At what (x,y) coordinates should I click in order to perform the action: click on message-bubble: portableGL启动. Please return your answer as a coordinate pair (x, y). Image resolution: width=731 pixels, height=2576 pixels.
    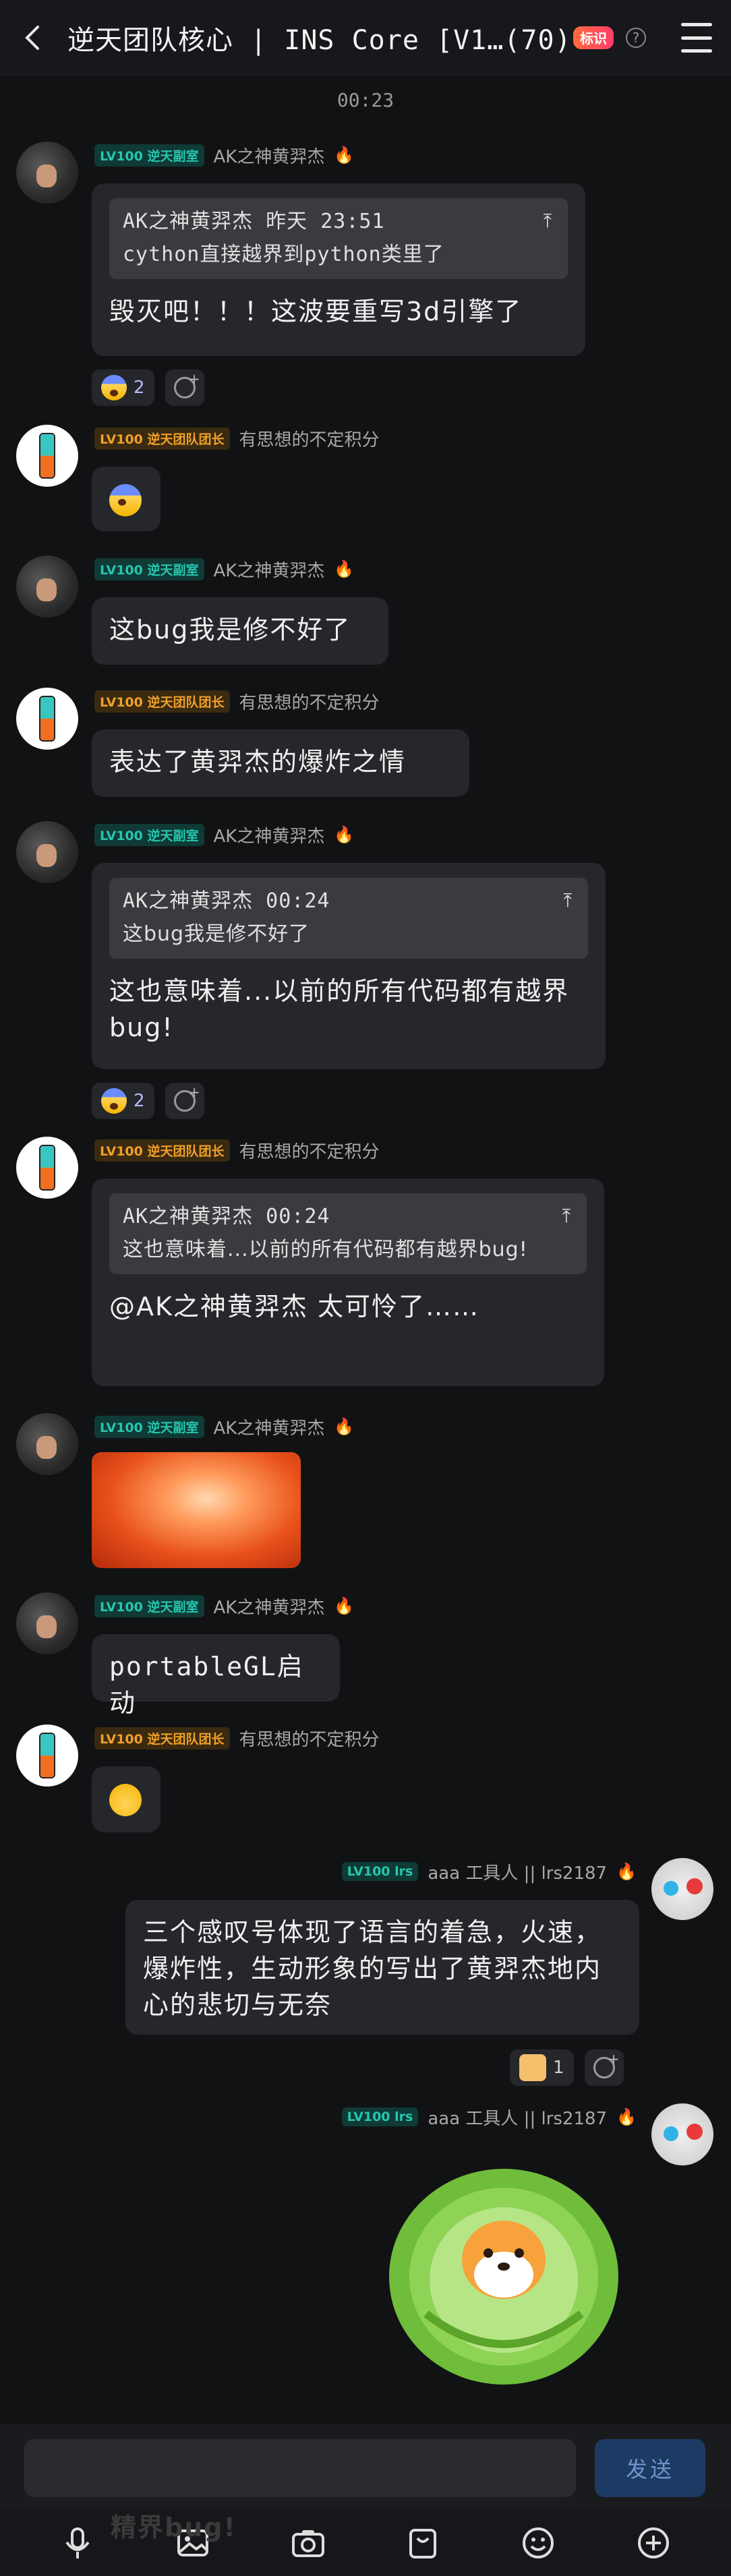
    Looking at the image, I should click on (216, 1676).